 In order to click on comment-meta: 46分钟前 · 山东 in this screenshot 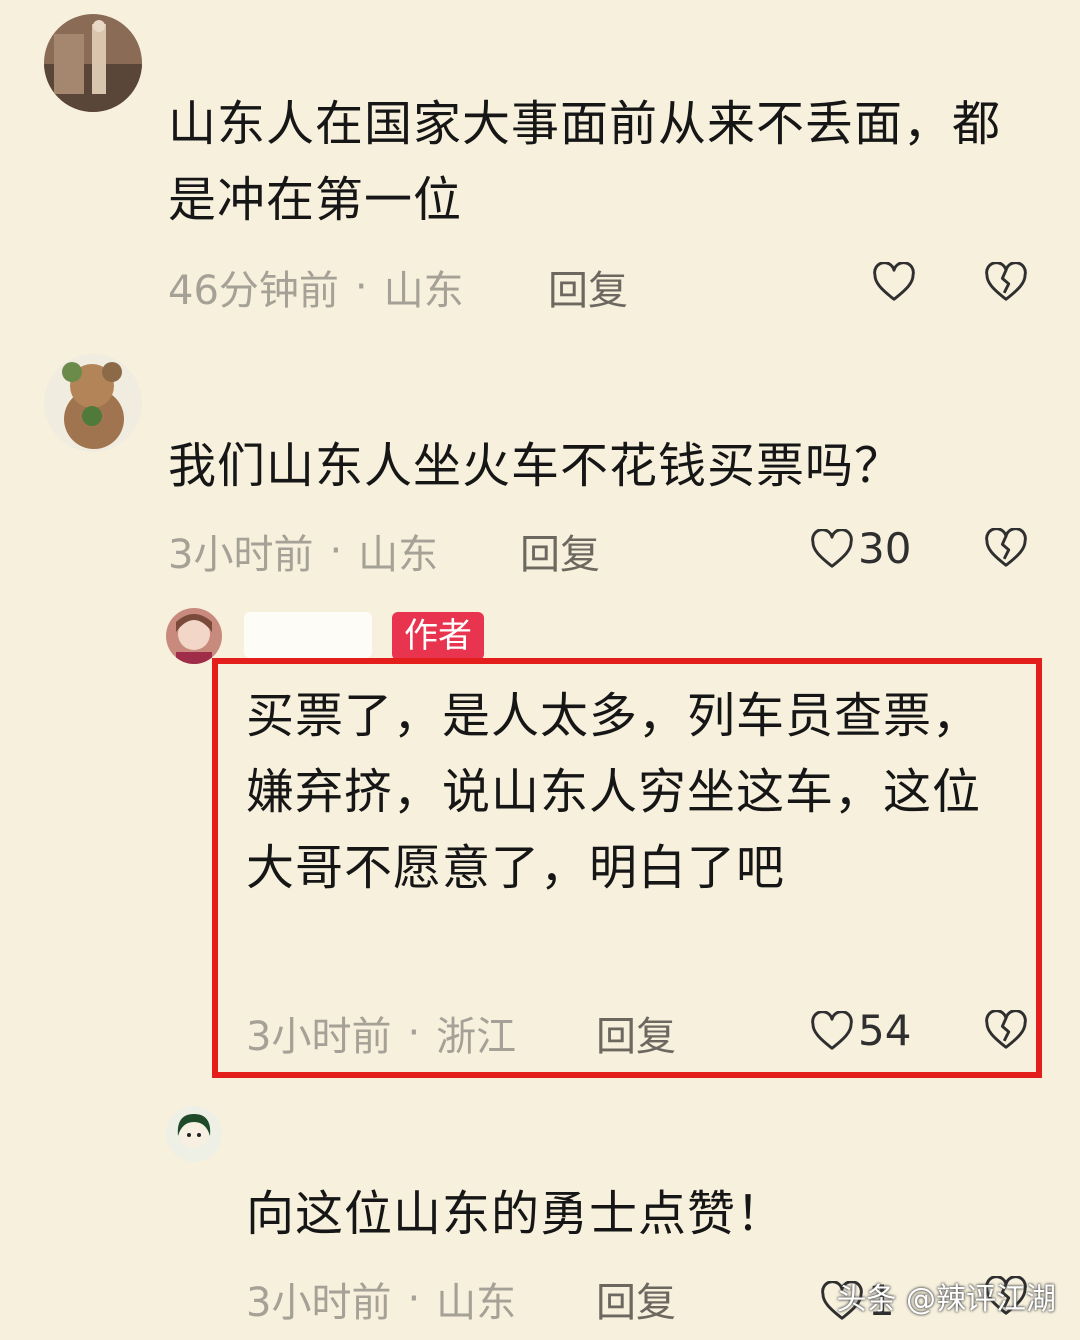, I will do `click(316, 287)`.